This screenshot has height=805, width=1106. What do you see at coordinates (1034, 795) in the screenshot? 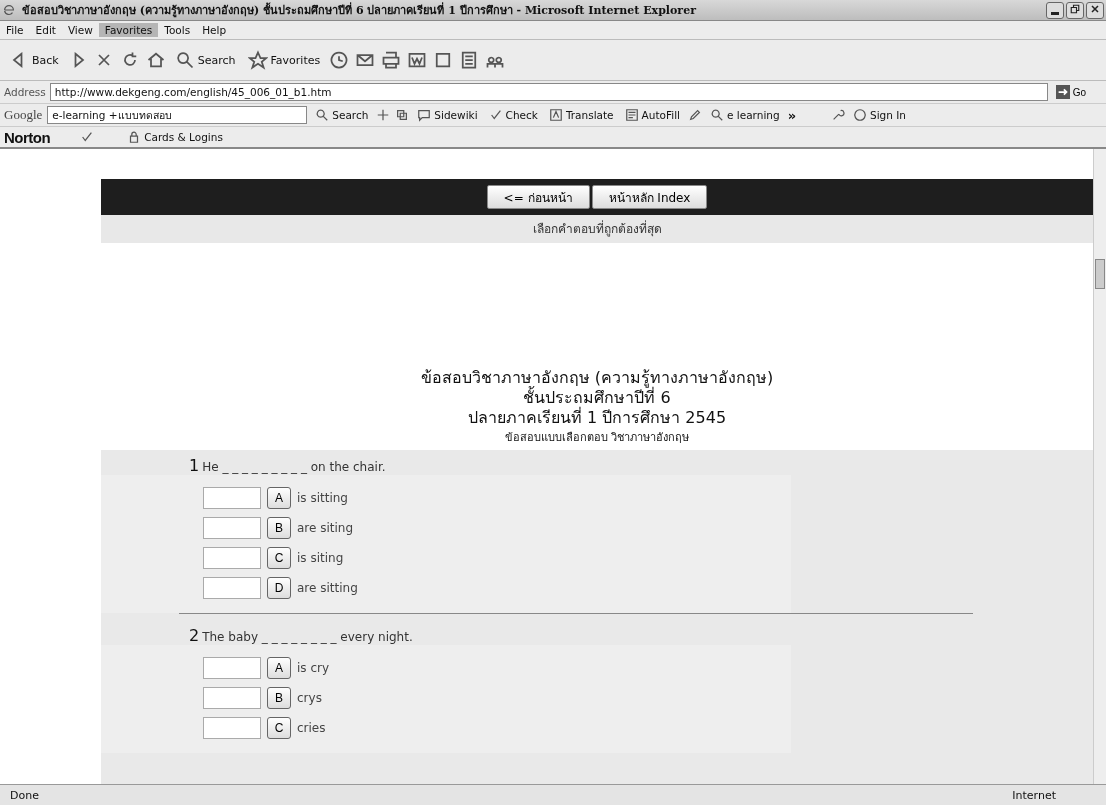
I see `zone-text: Internet` at bounding box center [1034, 795].